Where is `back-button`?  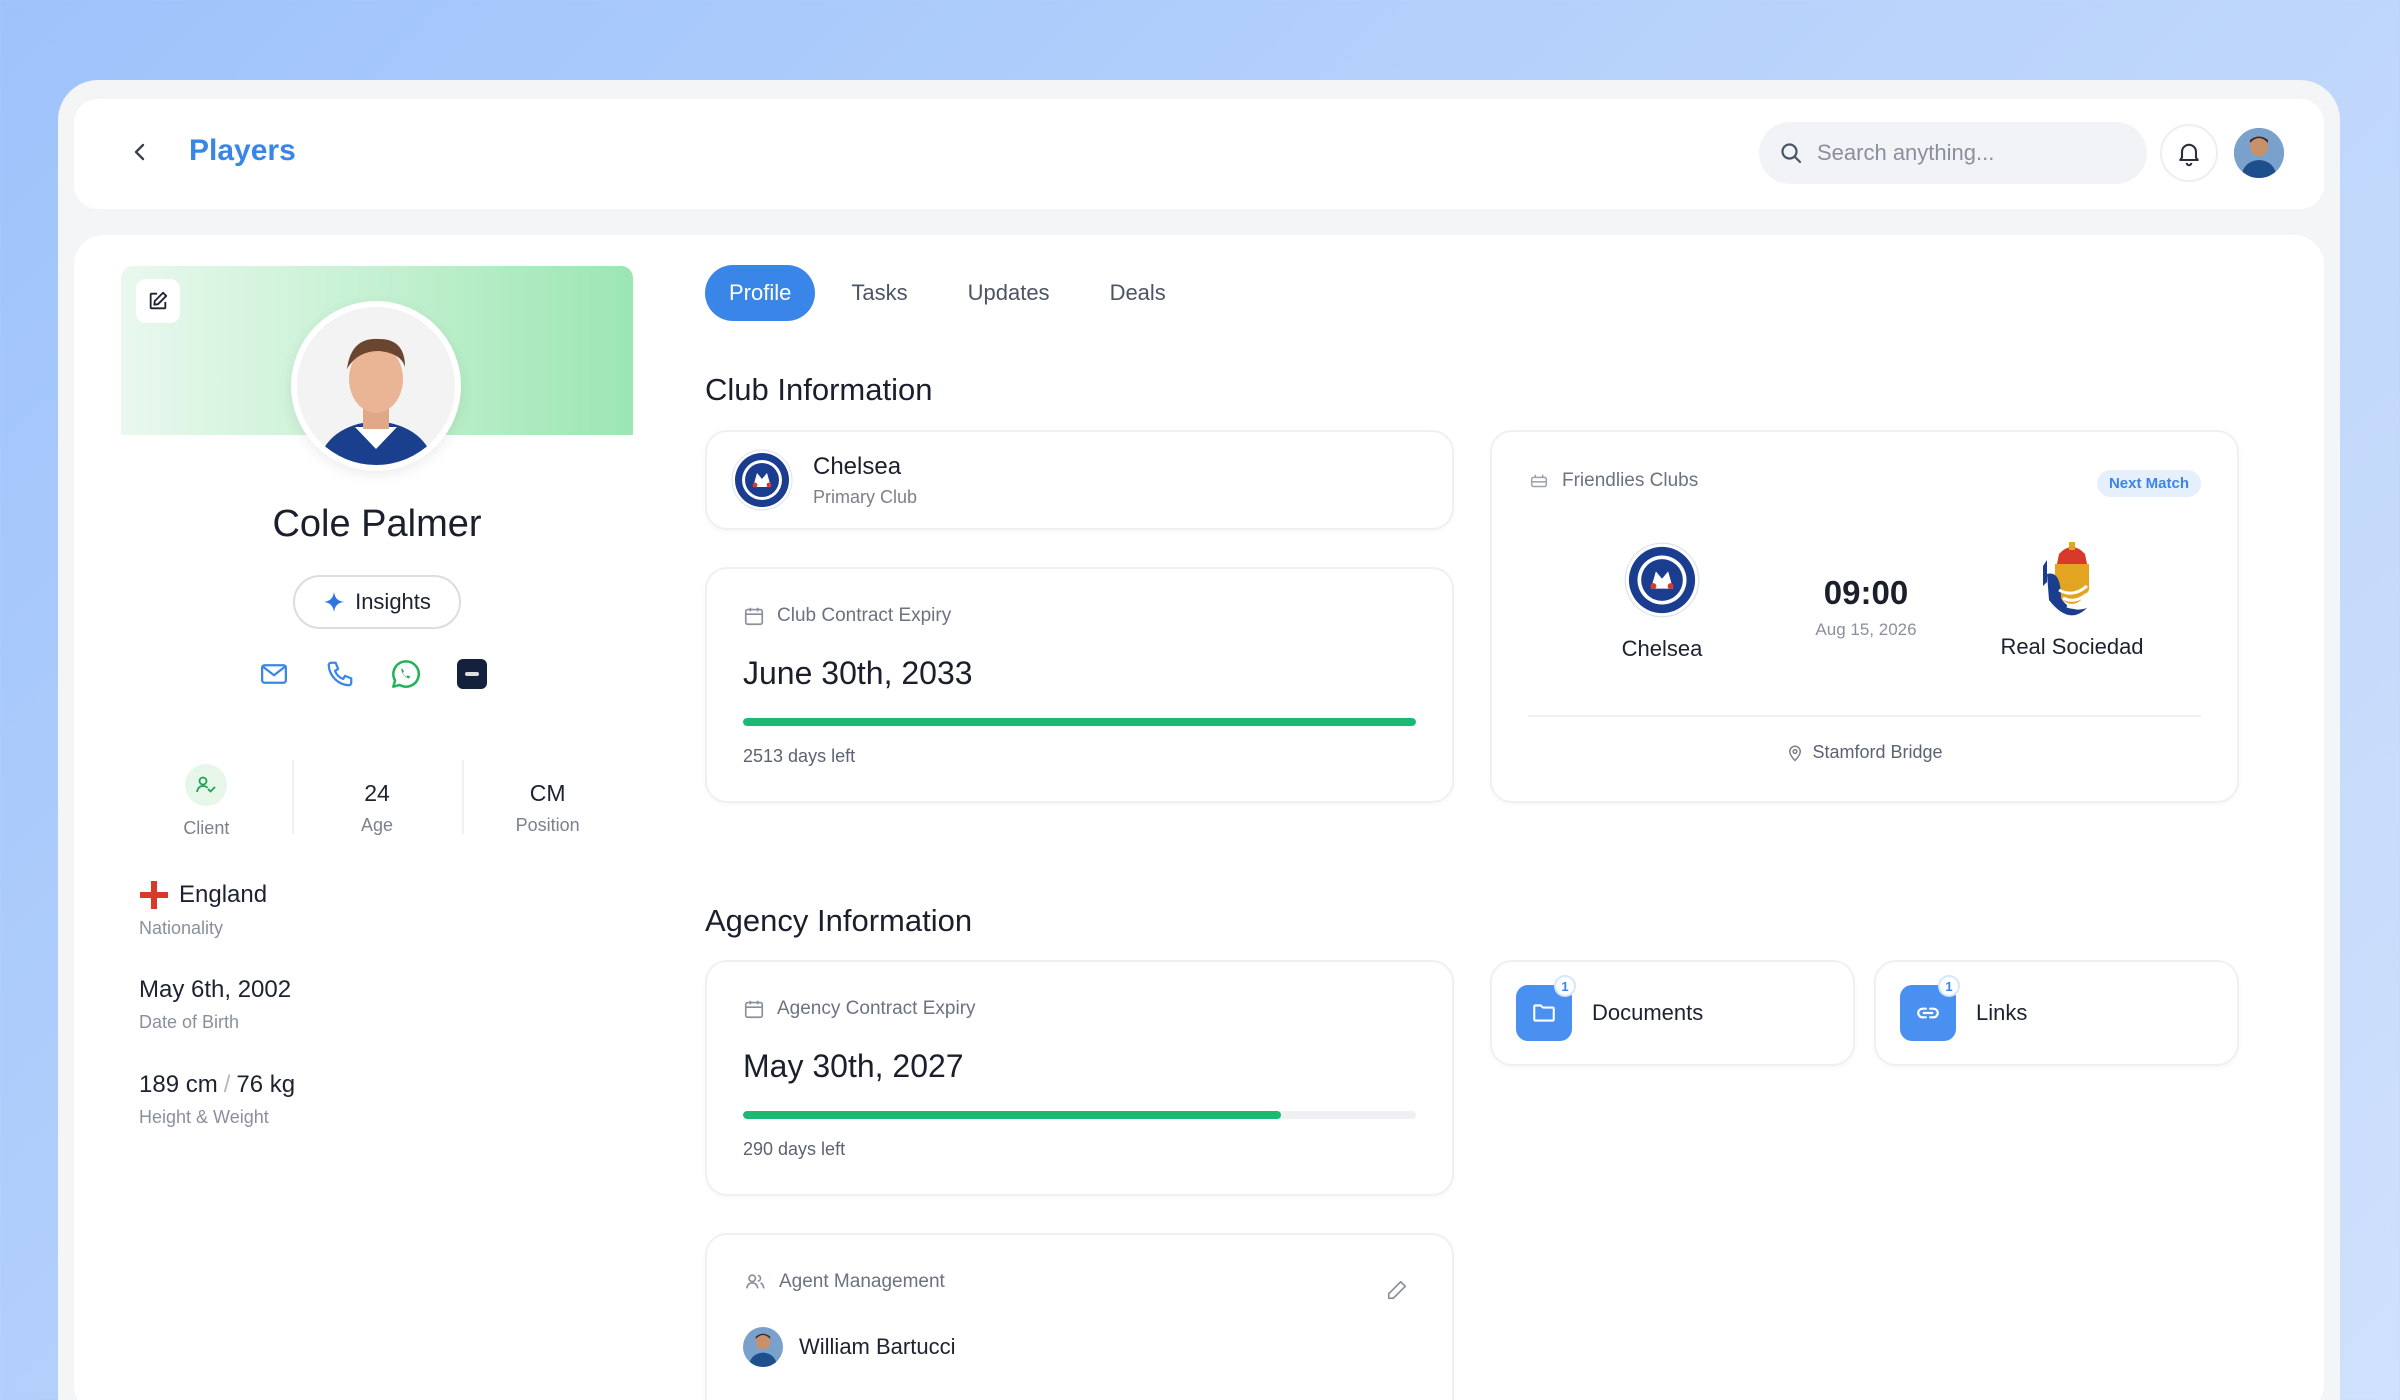
back-button is located at coordinates (140, 152).